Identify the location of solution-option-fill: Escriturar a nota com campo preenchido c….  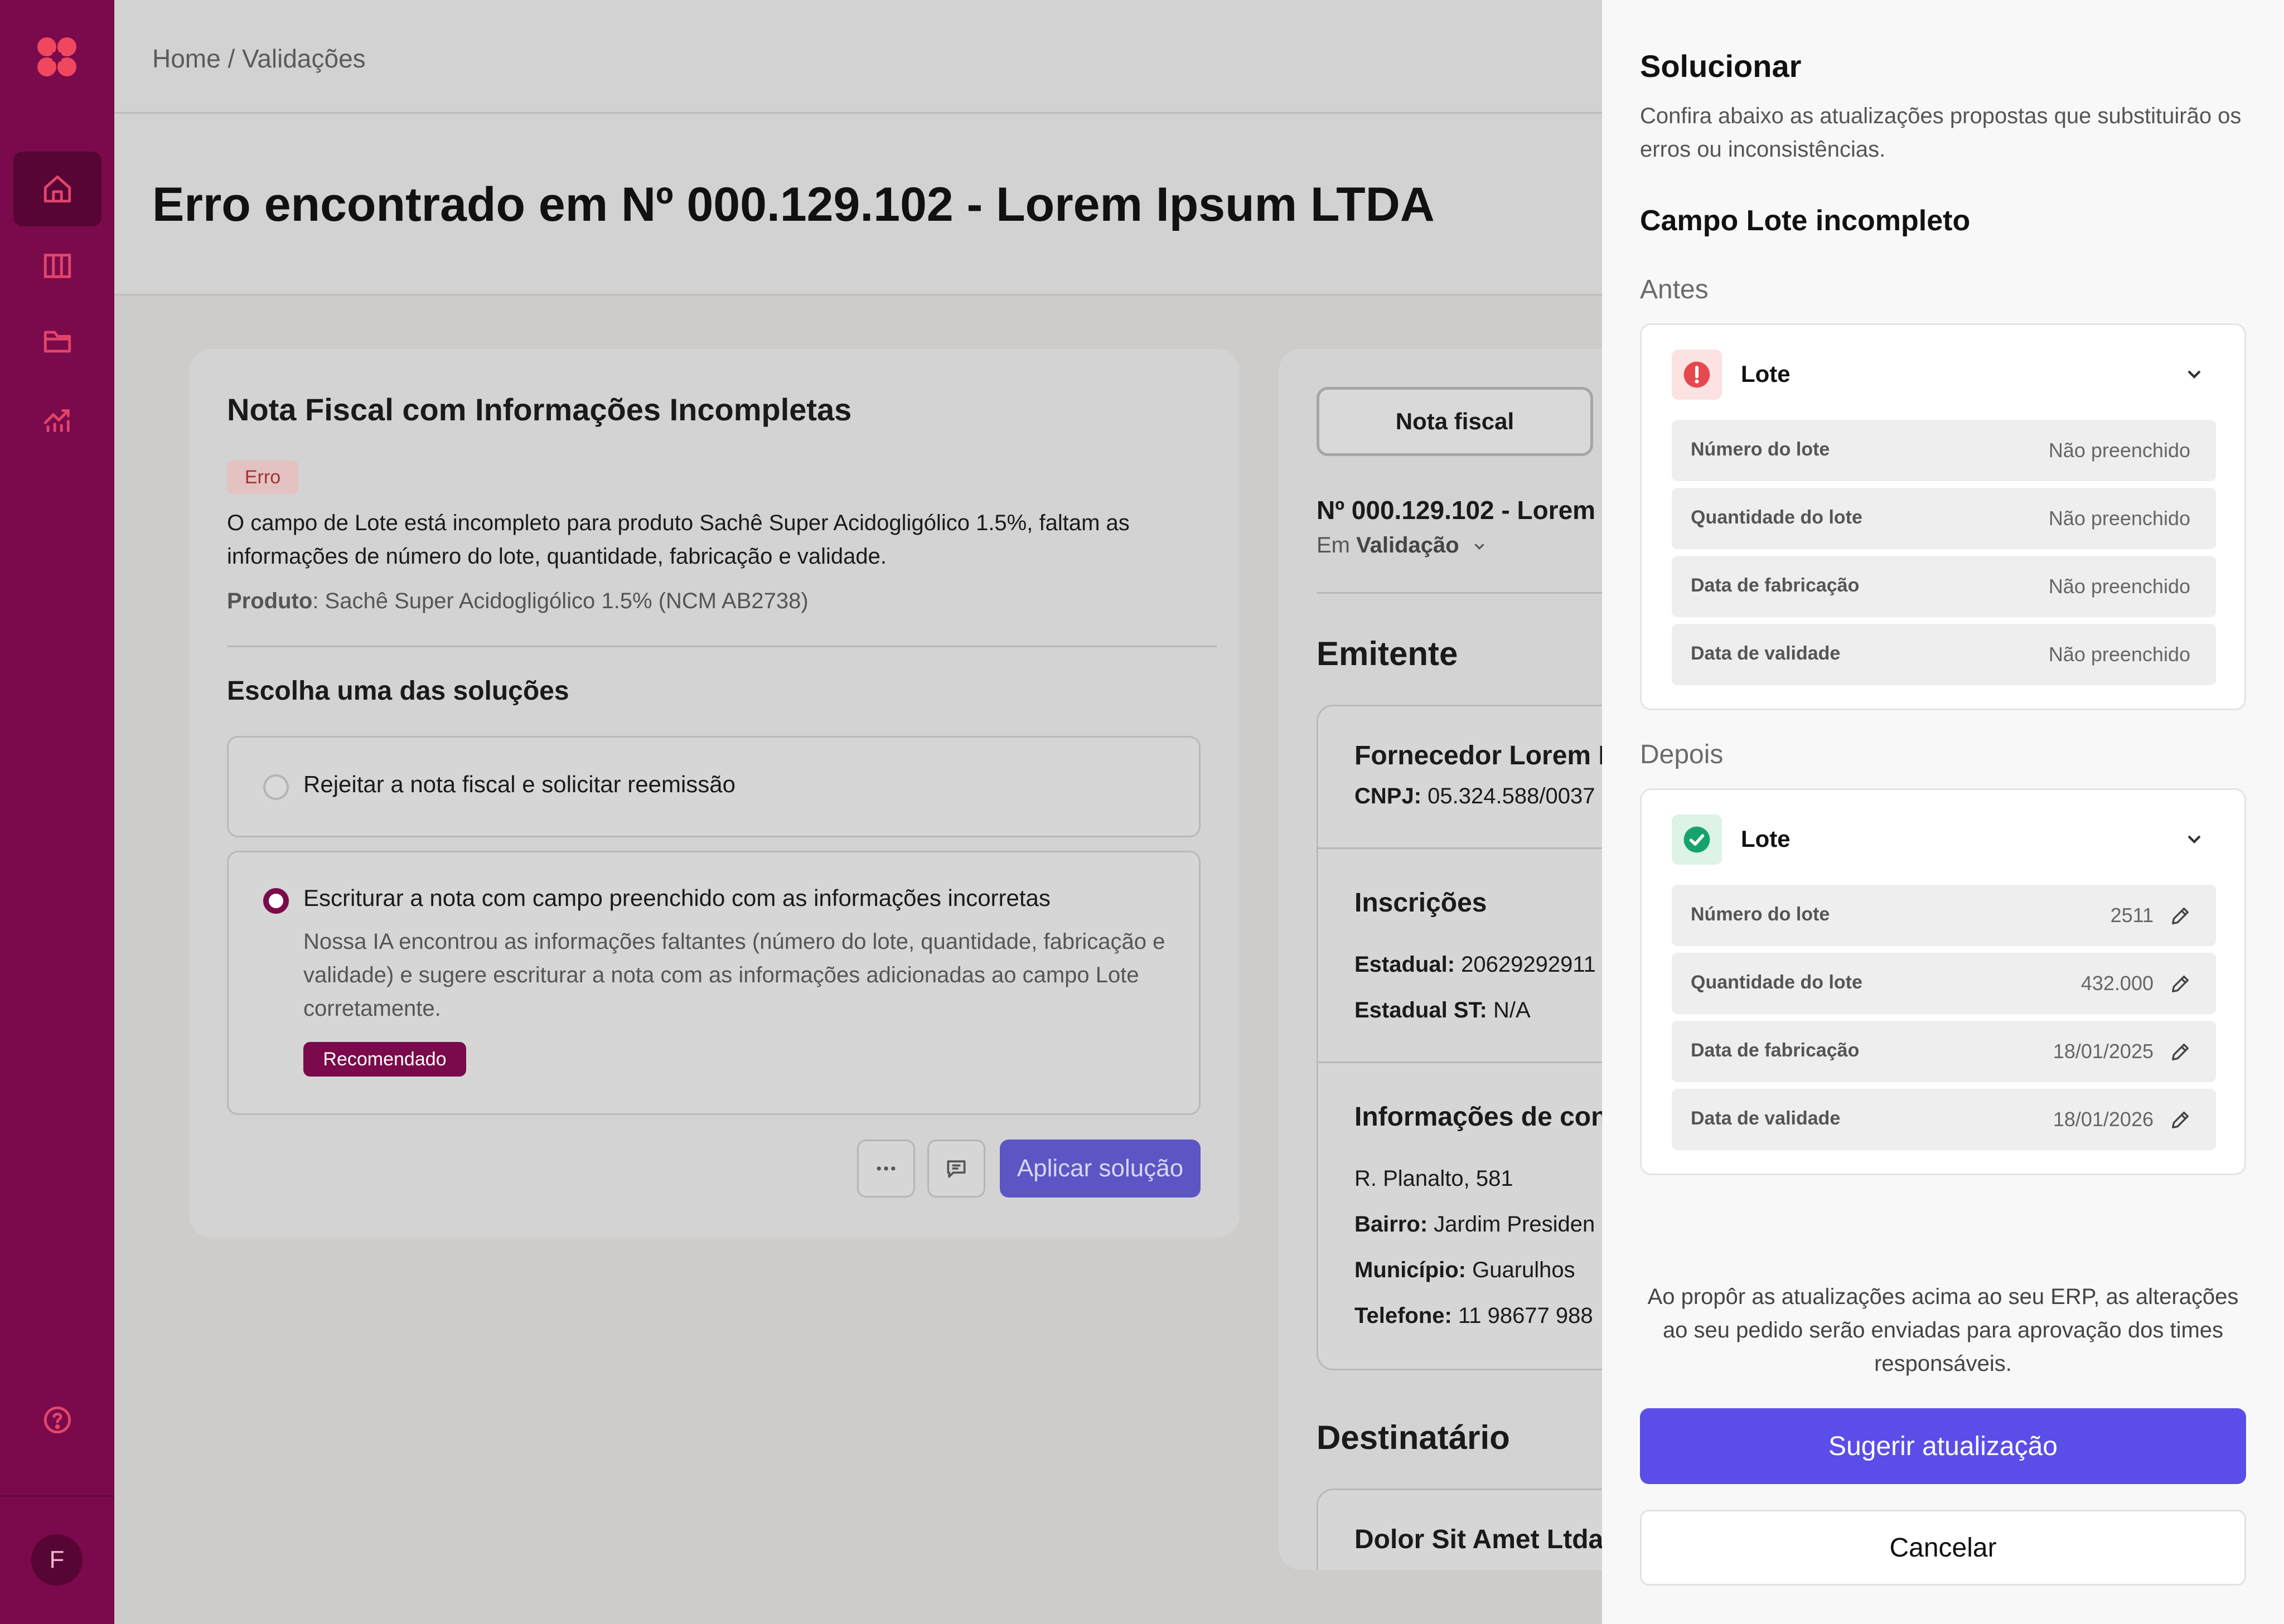
(714, 983).